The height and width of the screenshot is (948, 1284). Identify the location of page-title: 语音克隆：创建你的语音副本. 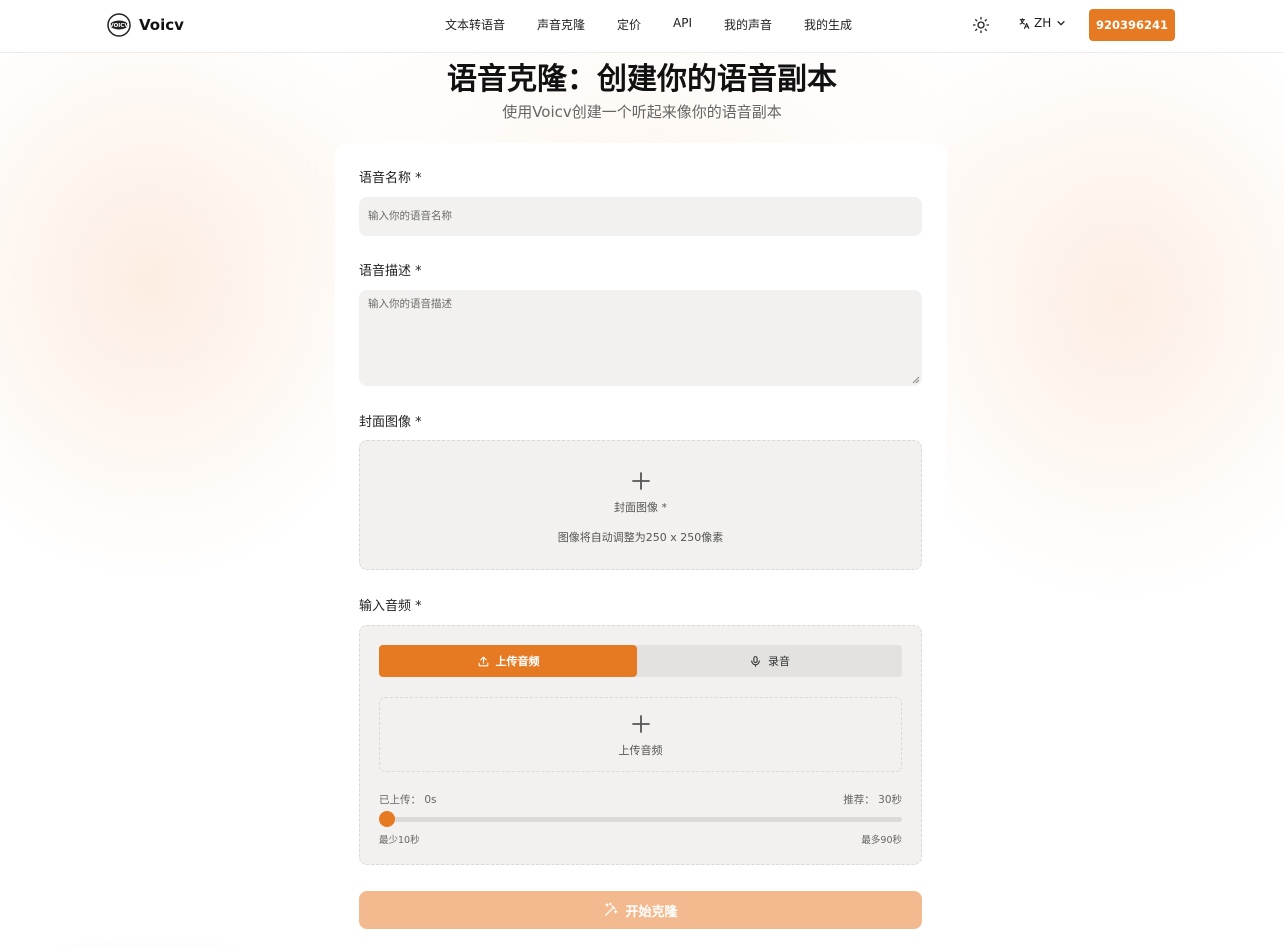
(642, 79).